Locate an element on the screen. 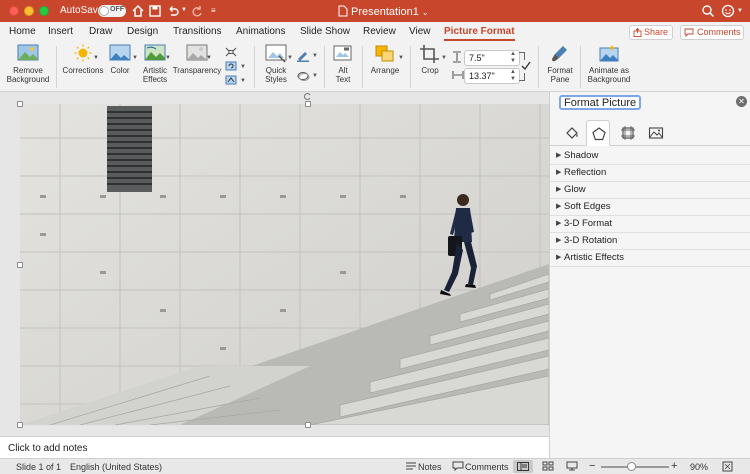 This screenshot has height=474, width=750. zoom-out-icon: − is located at coordinates (592, 466).